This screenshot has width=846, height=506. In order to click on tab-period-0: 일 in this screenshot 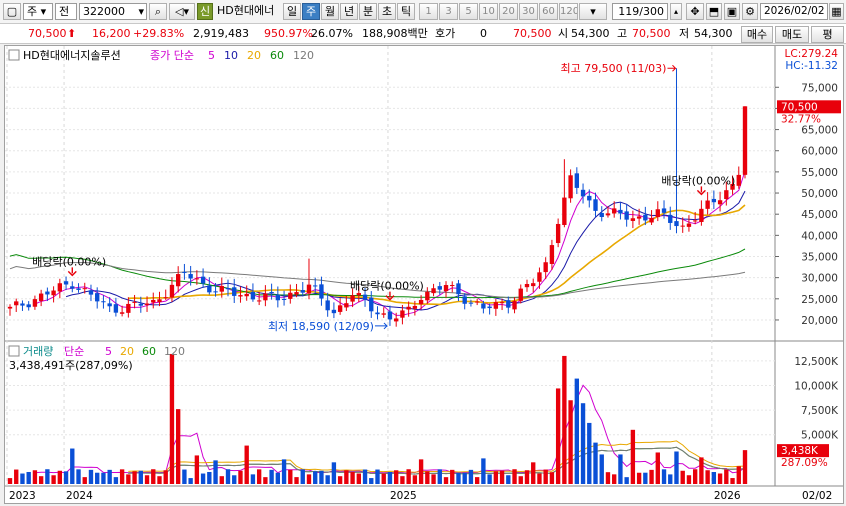, I will do `click(292, 11)`.